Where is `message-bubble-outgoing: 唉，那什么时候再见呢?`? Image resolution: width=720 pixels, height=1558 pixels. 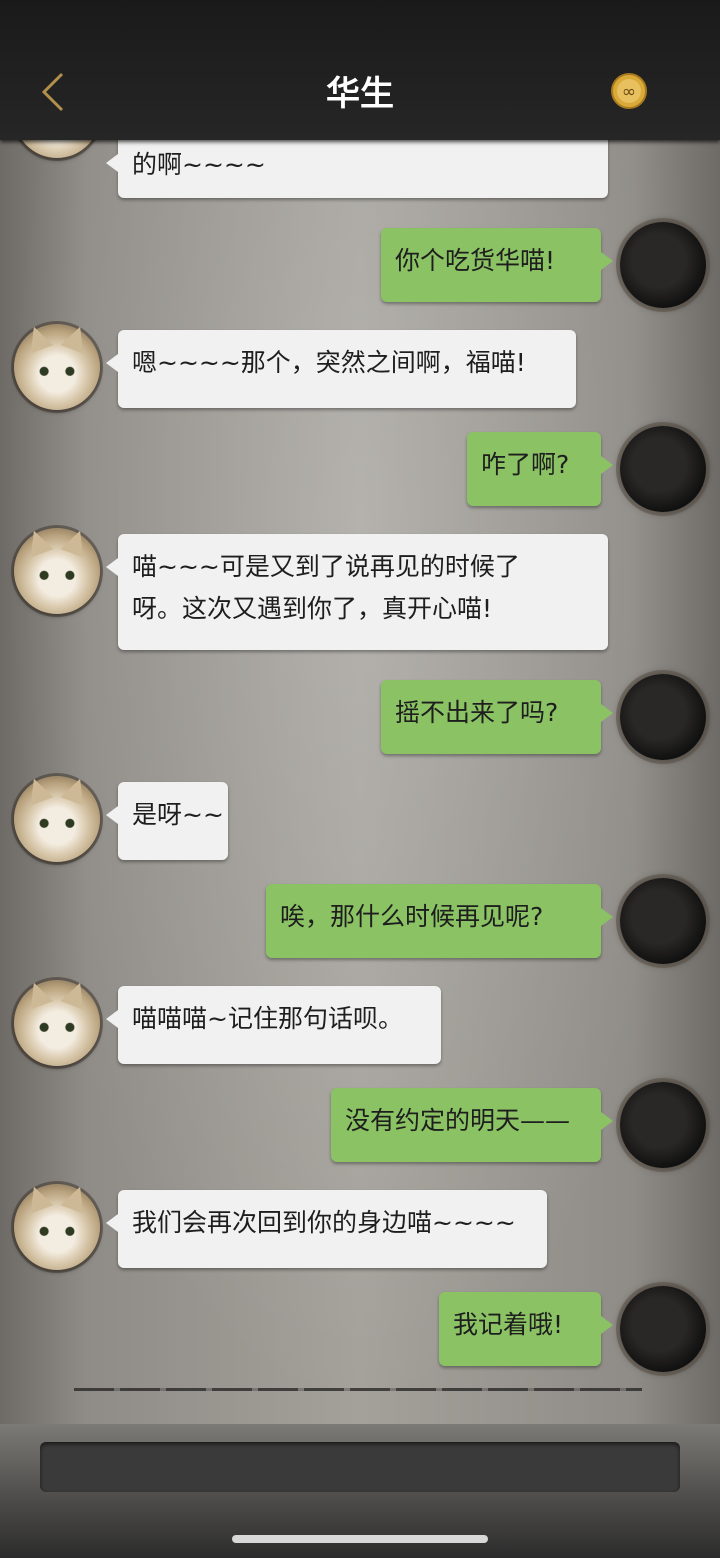 message-bubble-outgoing: 唉，那什么时候再见呢? is located at coordinates (439, 921).